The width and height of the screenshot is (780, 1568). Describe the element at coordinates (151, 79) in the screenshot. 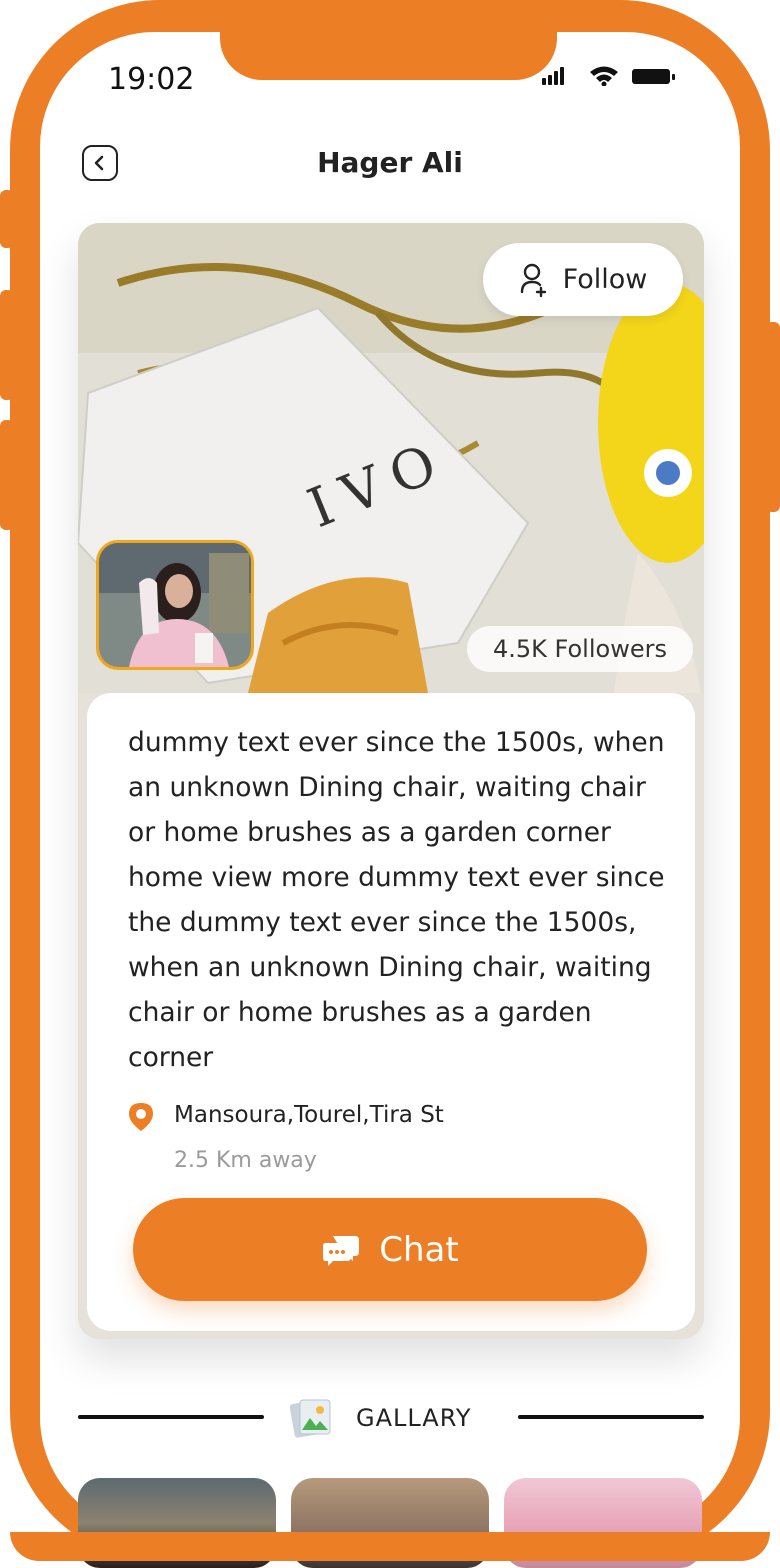

I see `status-time: 19:02` at that location.